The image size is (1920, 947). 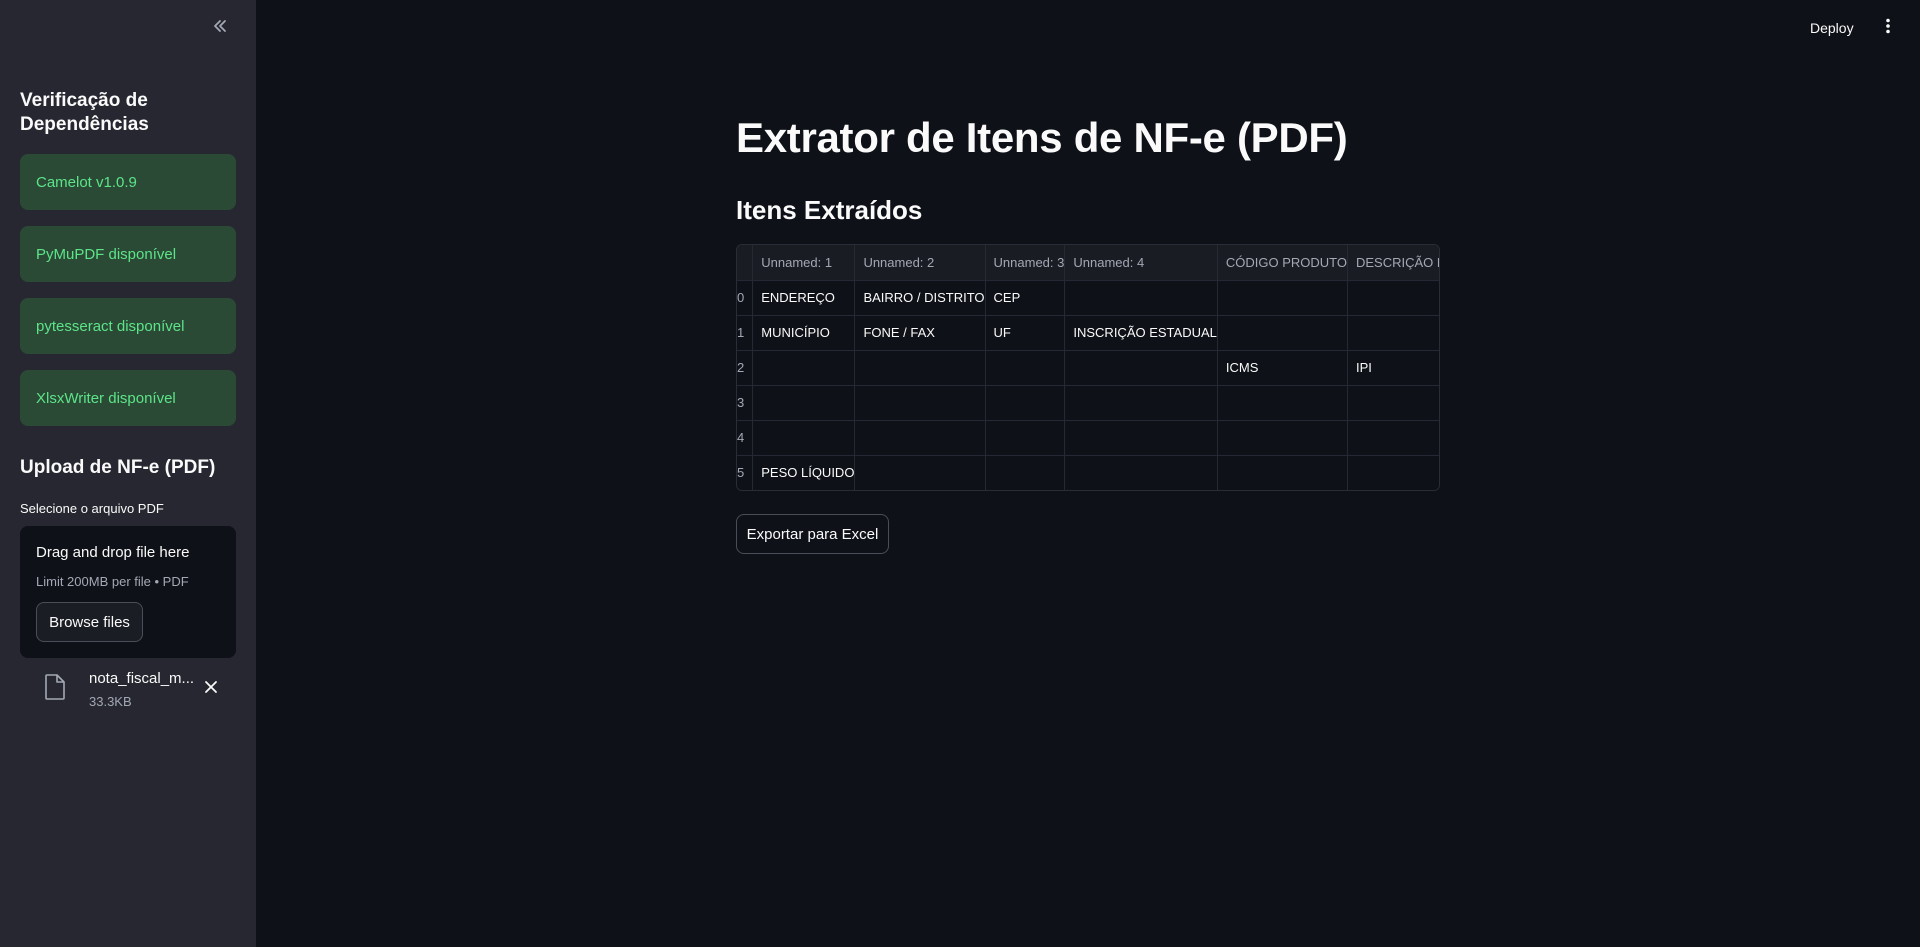 I want to click on table-row-index: 4, so click(x=745, y=438).